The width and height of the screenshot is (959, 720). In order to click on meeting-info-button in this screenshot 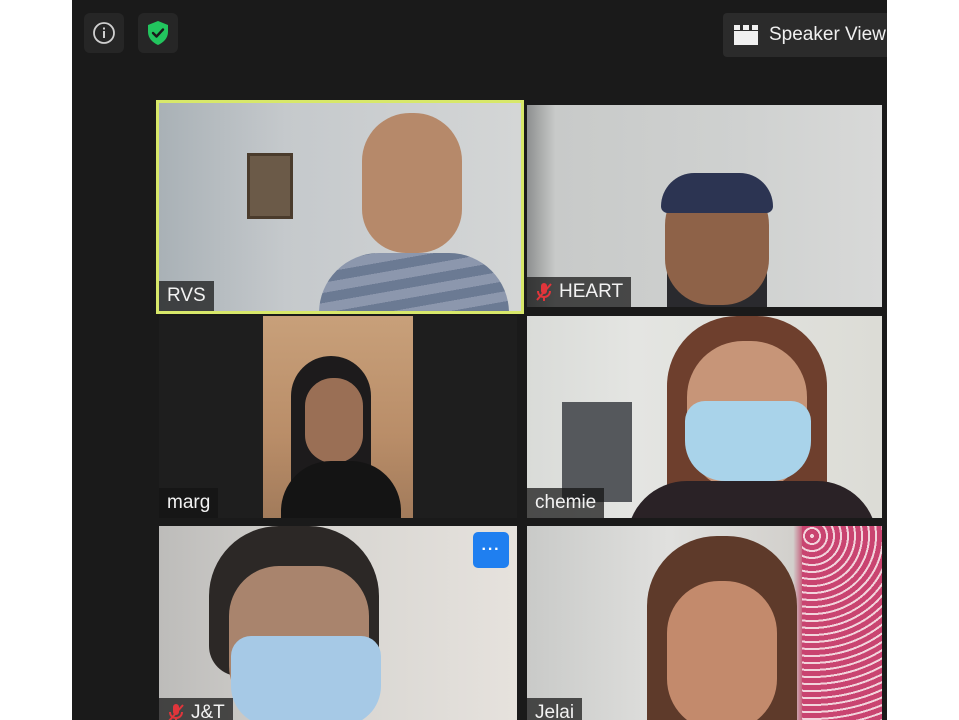, I will do `click(104, 33)`.